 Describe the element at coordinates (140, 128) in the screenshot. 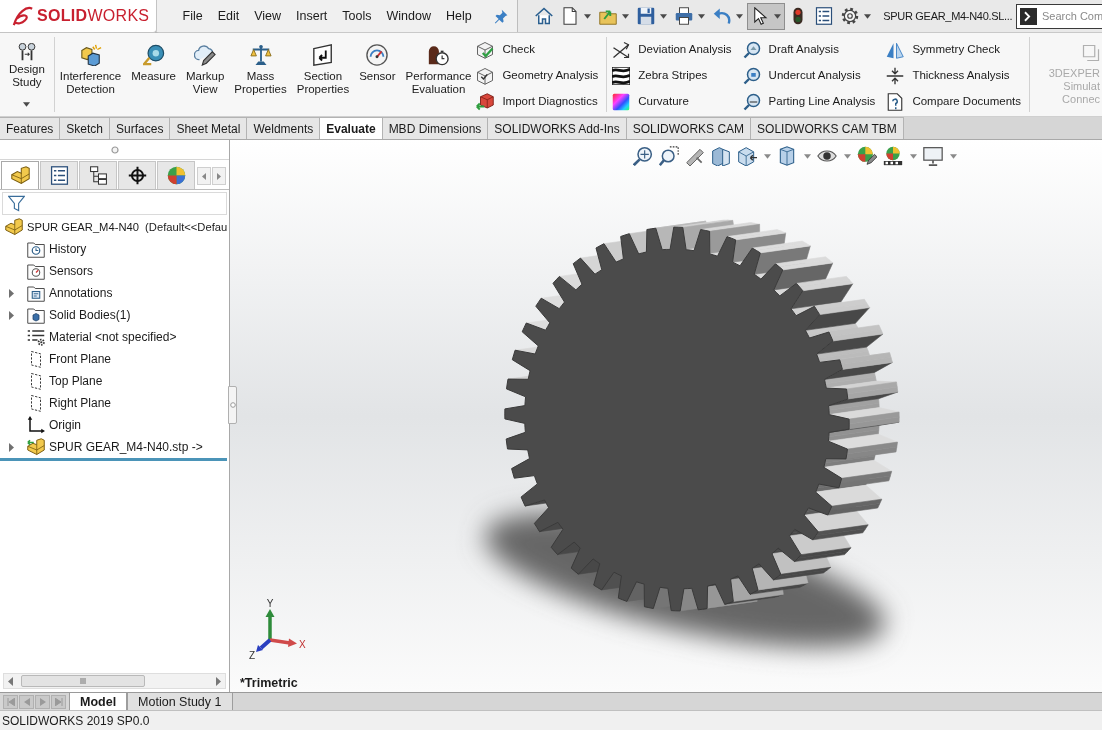

I see `command-tab: Surfaces` at that location.